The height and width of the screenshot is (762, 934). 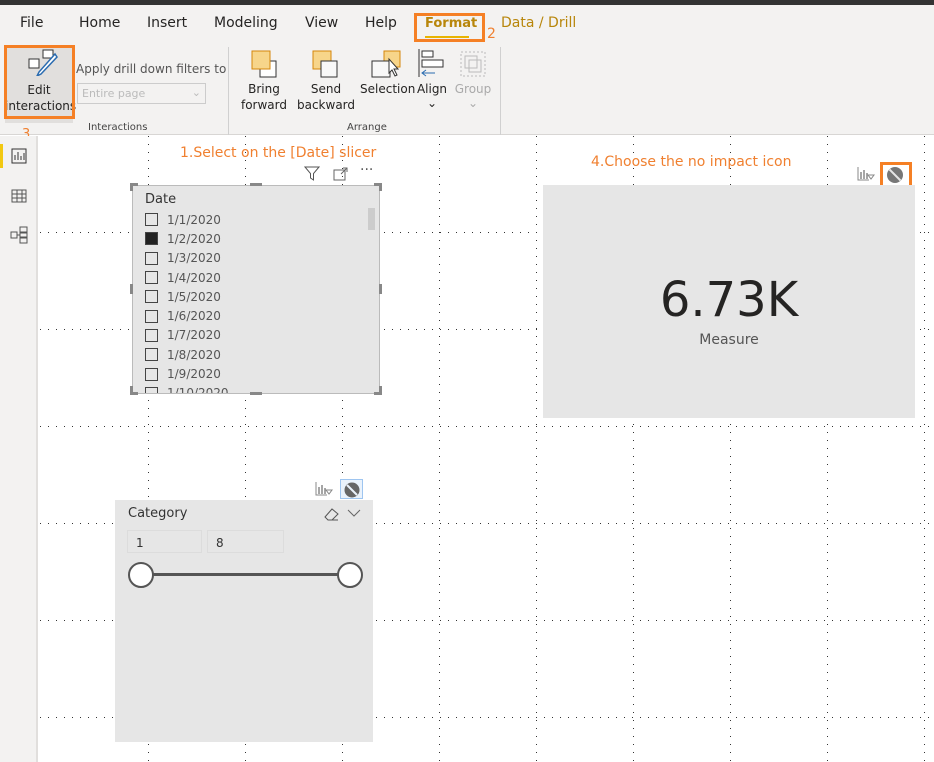 What do you see at coordinates (194, 374) in the screenshot?
I see `date-item-label: 1/9/2020` at bounding box center [194, 374].